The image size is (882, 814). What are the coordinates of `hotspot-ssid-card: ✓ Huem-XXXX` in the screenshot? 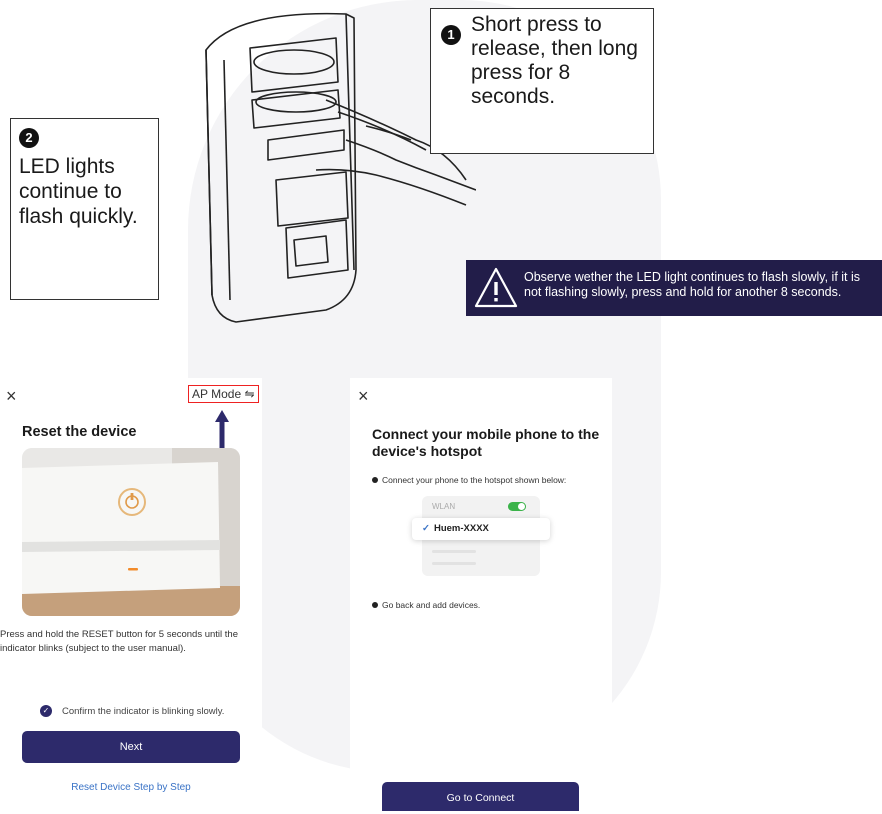 It's located at (481, 529).